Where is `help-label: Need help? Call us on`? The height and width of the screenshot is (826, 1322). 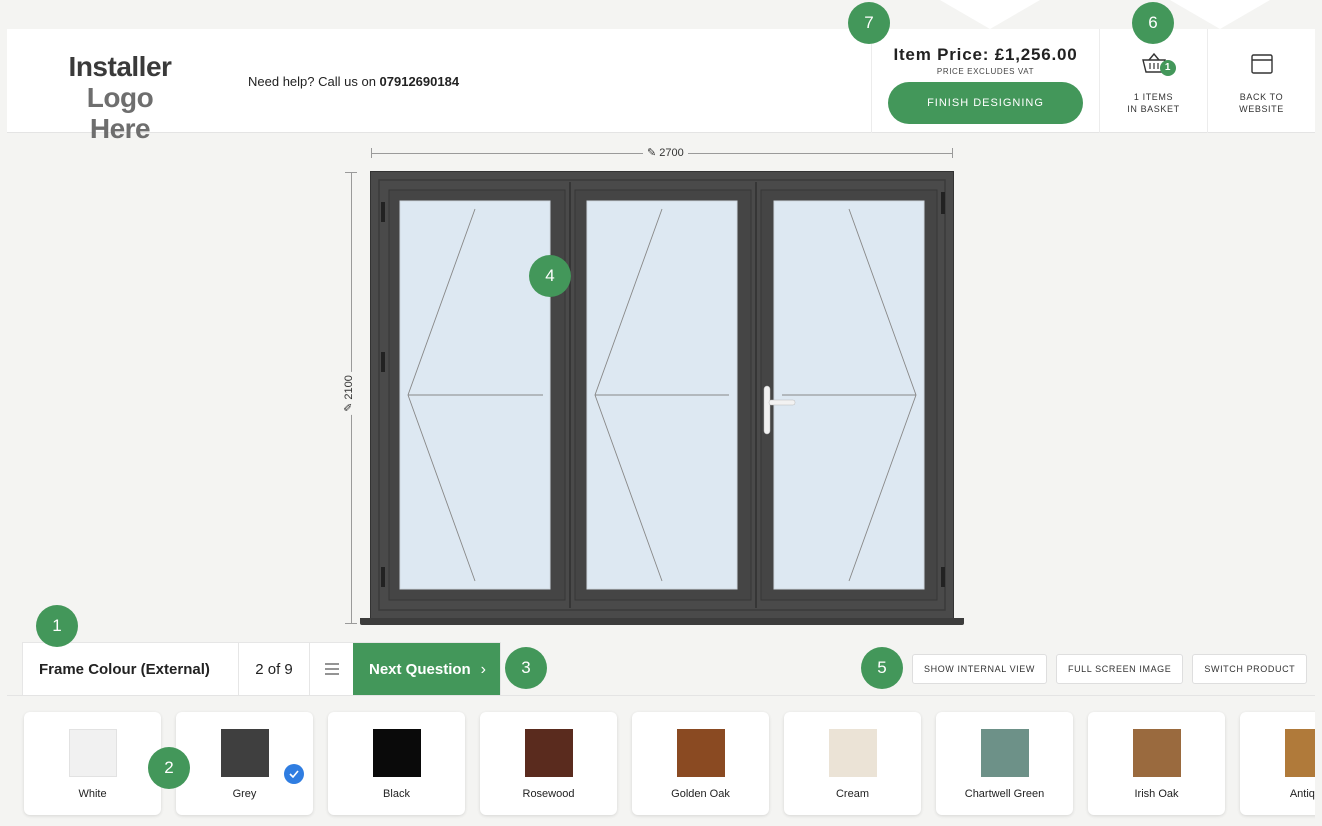 help-label: Need help? Call us on is located at coordinates (314, 81).